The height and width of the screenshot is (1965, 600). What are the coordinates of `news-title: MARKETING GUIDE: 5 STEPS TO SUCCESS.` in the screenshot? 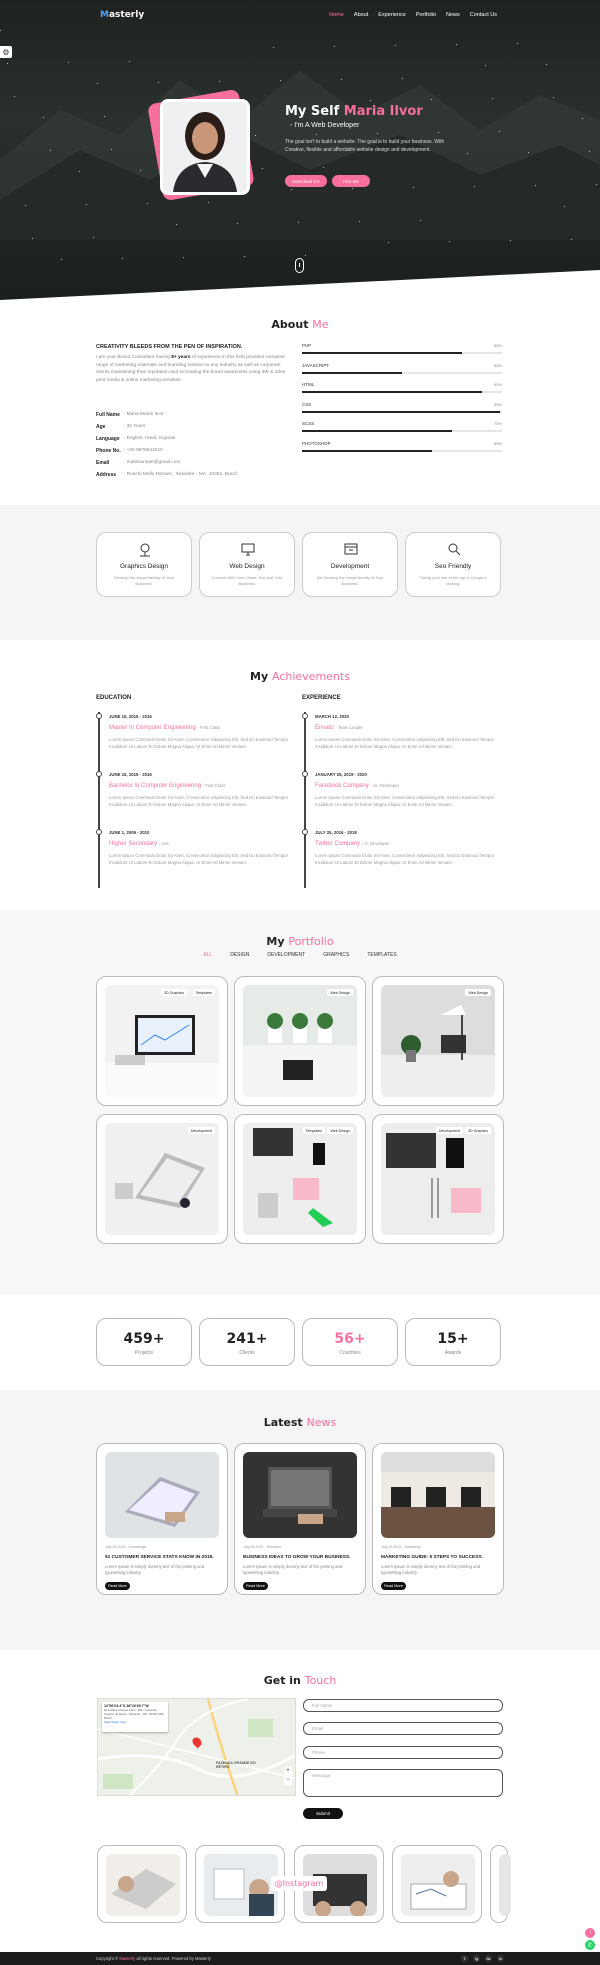 It's located at (439, 1557).